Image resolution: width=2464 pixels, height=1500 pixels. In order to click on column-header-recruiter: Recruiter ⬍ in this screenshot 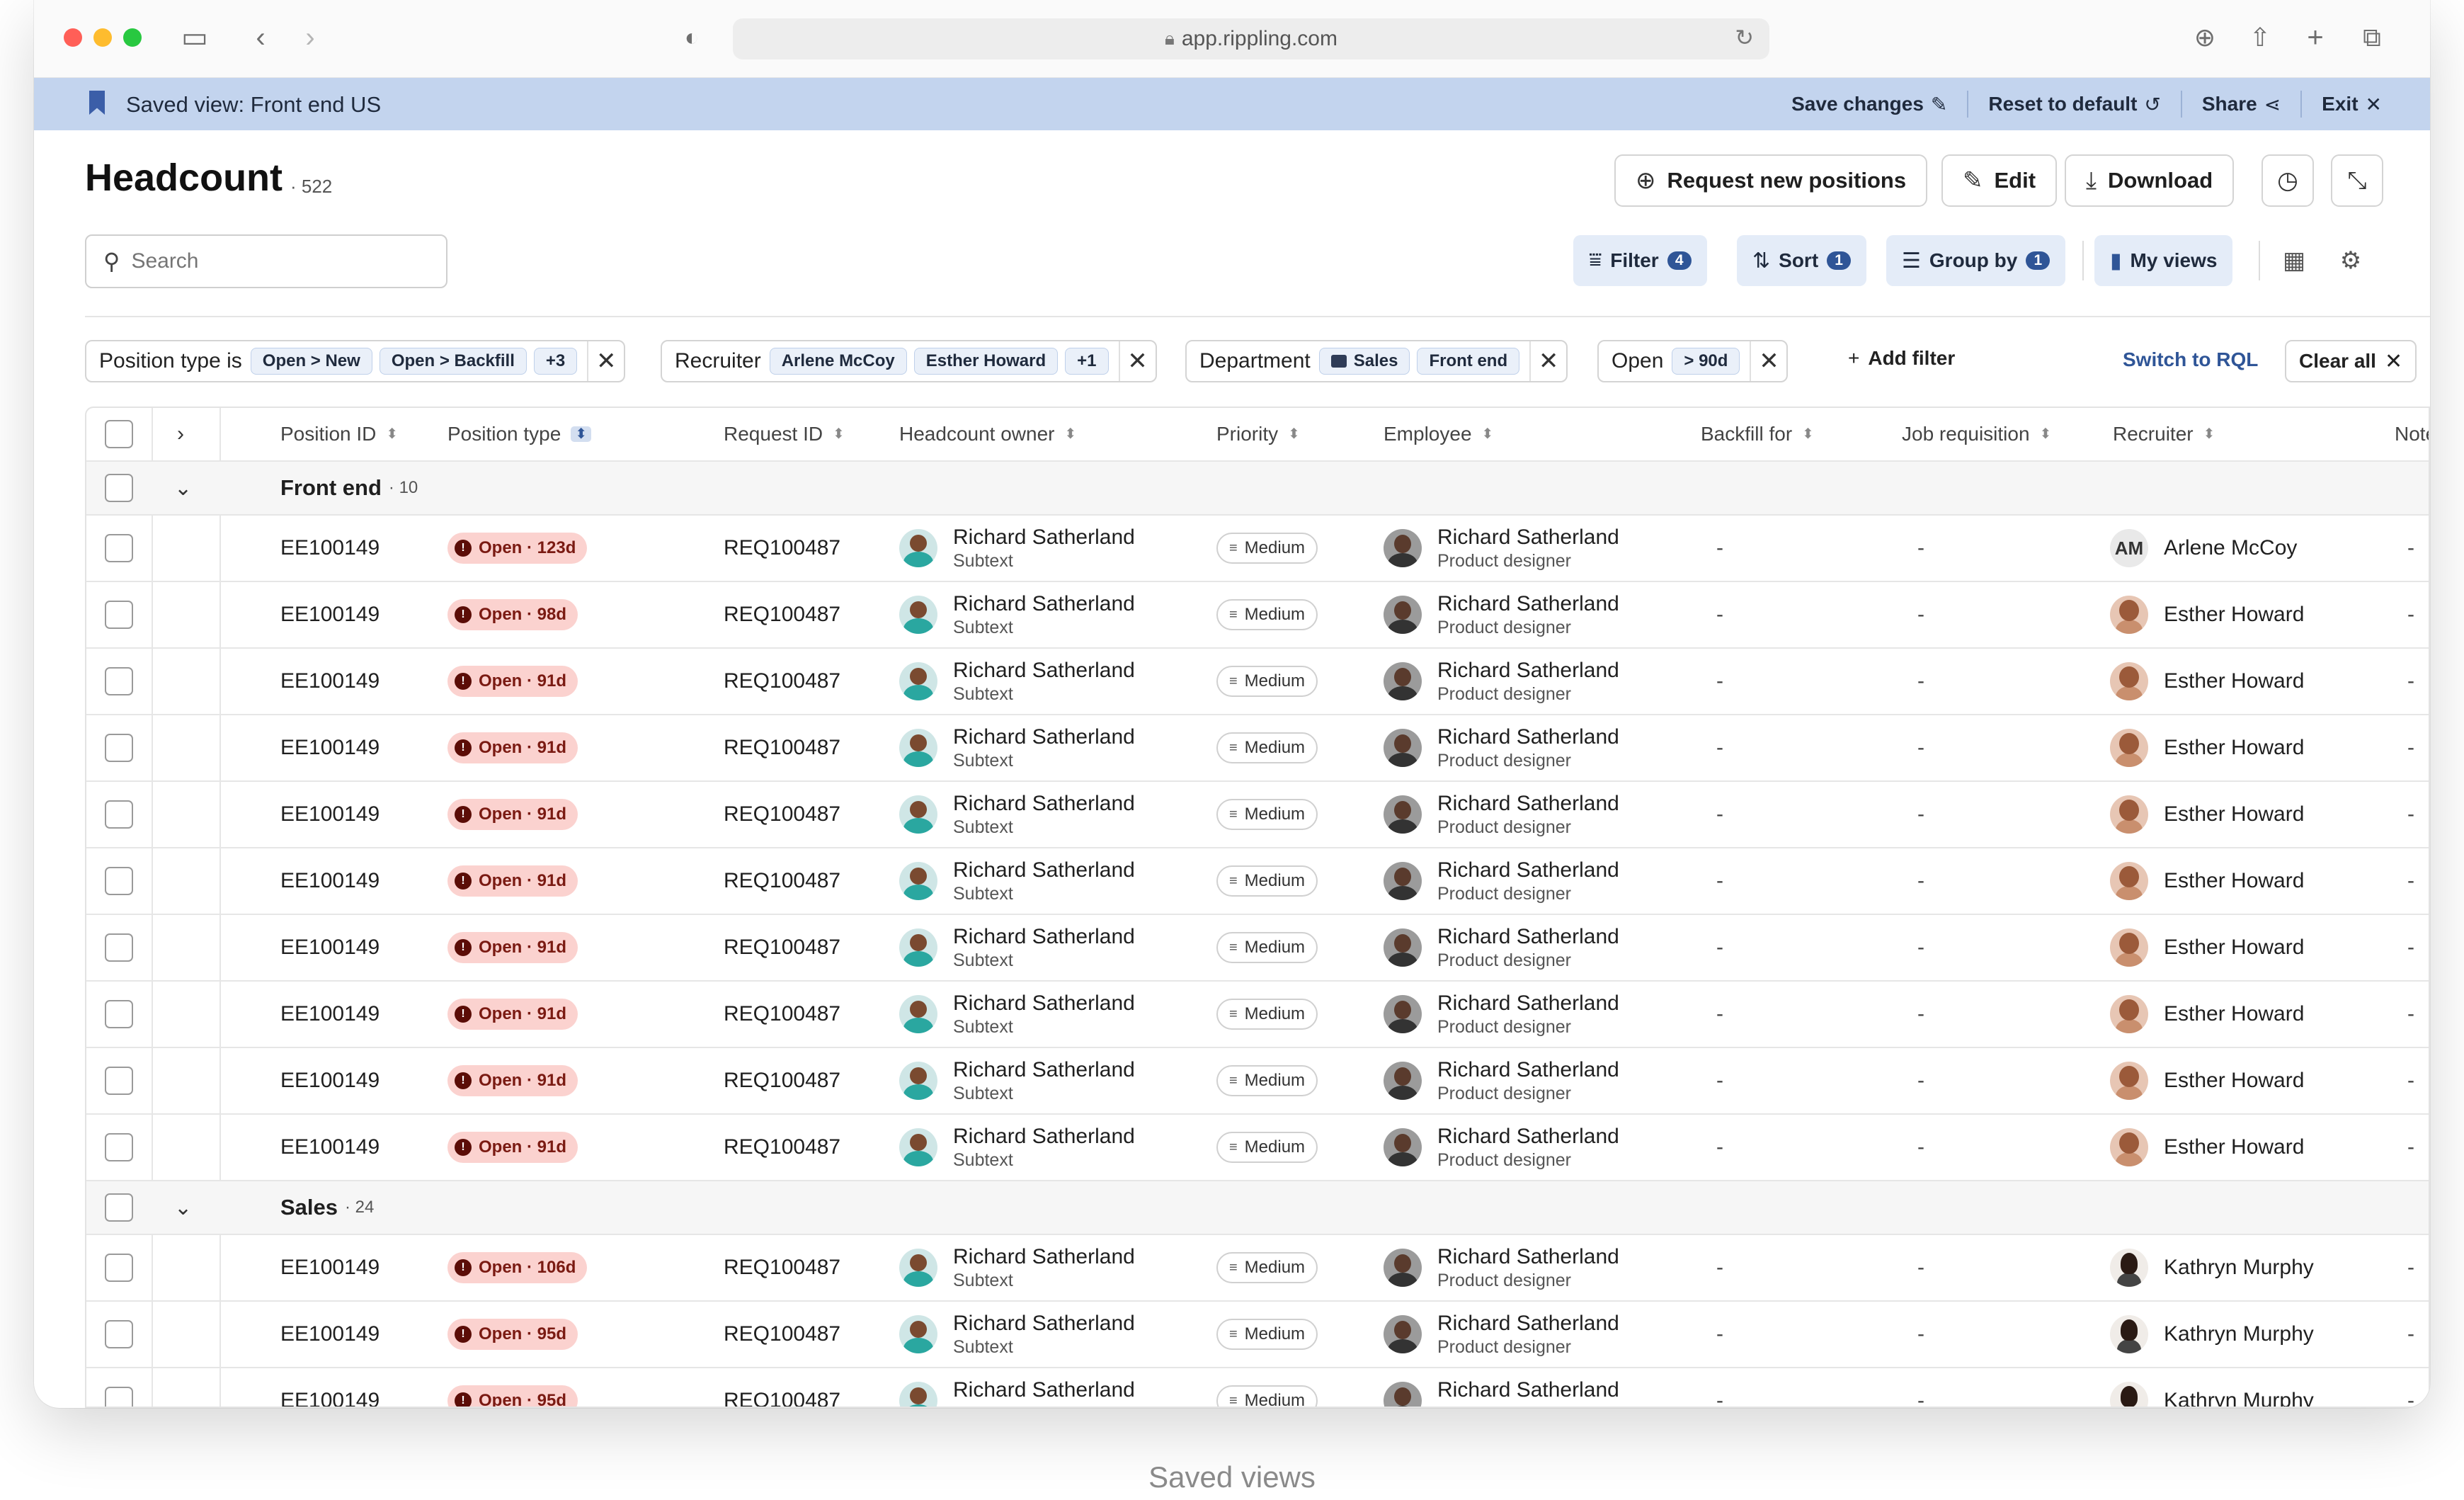, I will do `click(2164, 434)`.